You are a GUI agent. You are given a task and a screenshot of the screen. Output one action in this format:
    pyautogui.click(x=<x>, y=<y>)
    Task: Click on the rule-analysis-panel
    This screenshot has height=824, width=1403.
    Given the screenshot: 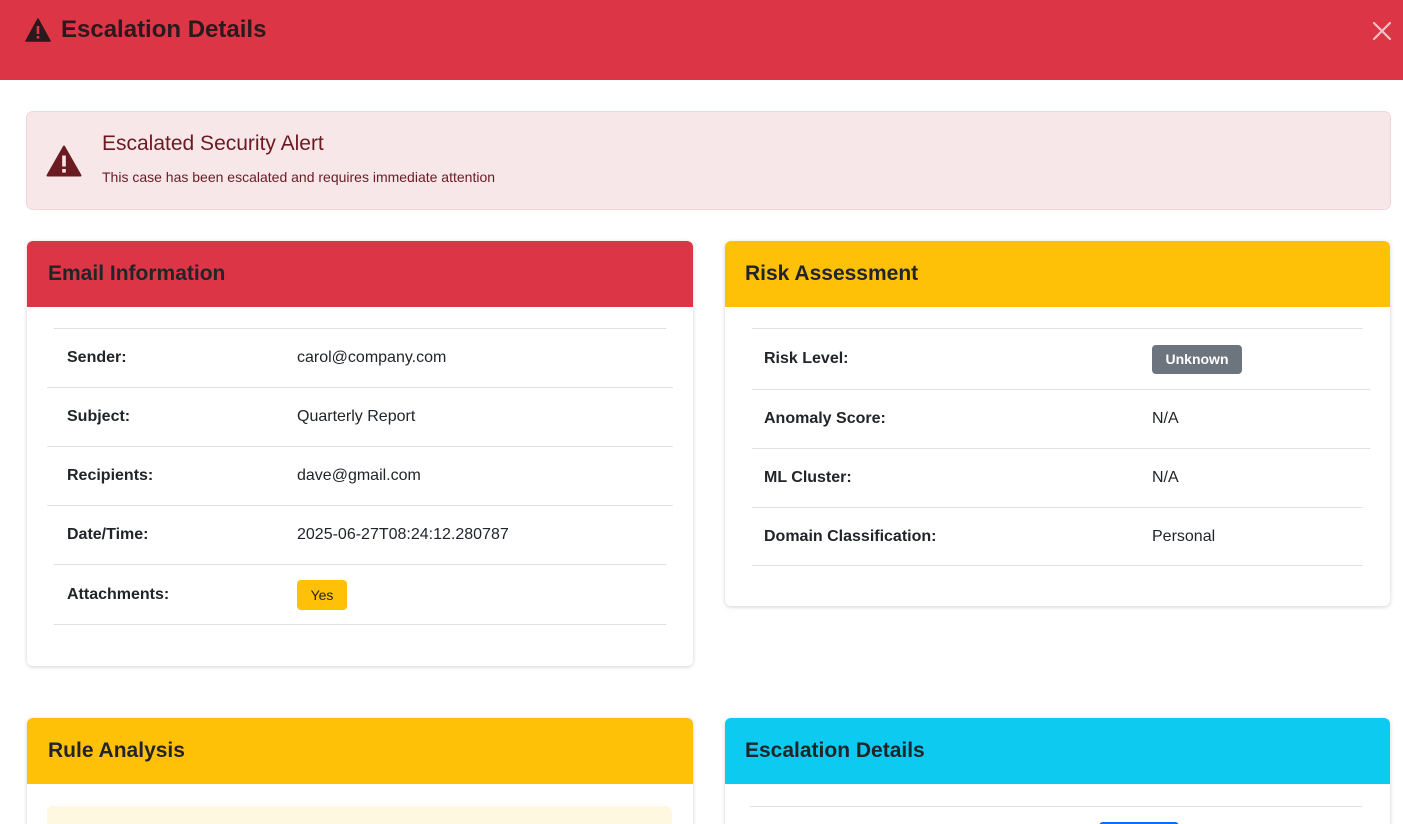 What is the action you would take?
    pyautogui.click(x=359, y=815)
    